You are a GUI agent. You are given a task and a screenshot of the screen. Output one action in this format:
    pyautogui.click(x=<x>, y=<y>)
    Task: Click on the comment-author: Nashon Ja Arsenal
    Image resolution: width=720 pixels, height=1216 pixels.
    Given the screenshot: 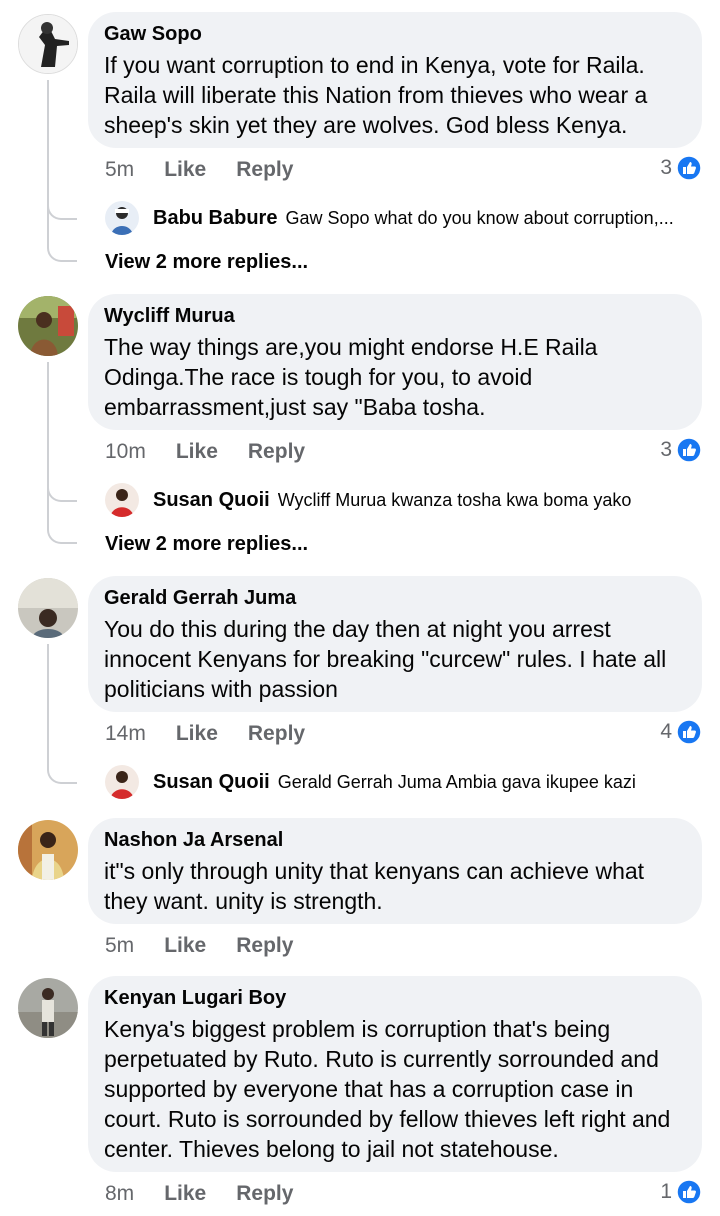 What is the action you would take?
    pyautogui.click(x=395, y=840)
    